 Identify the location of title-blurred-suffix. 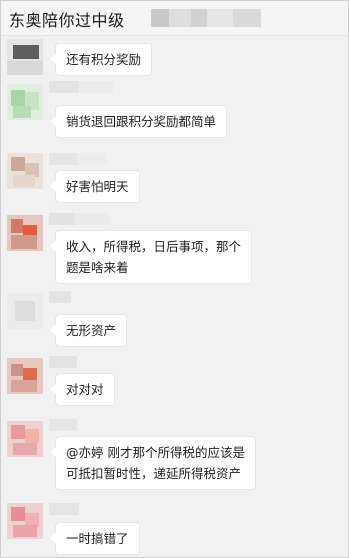
(206, 18).